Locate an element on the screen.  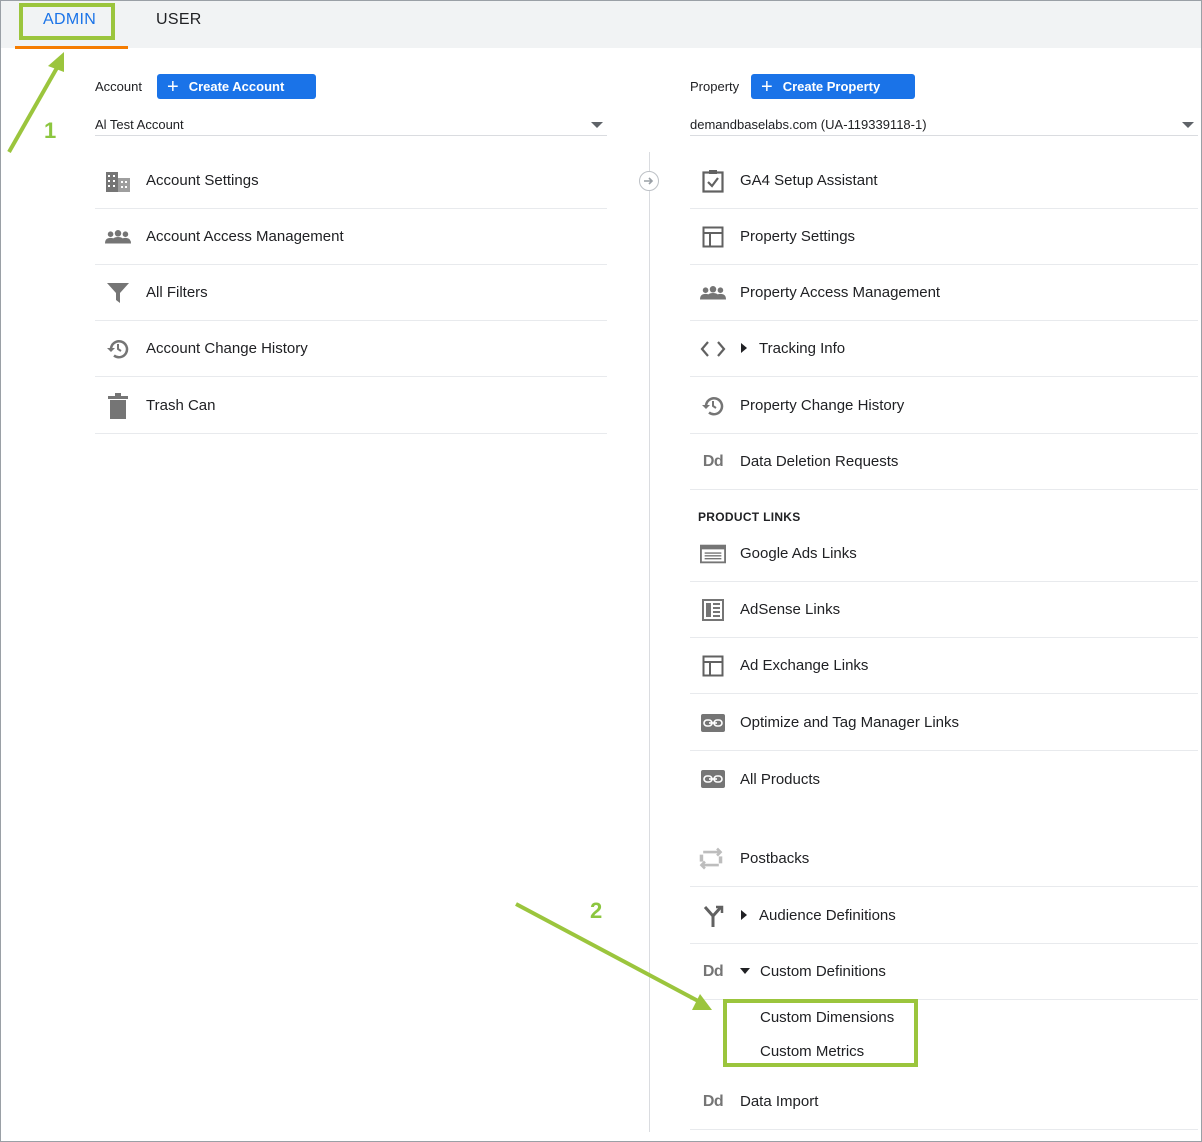
annotation-step-1: 1 is located at coordinates (50, 130).